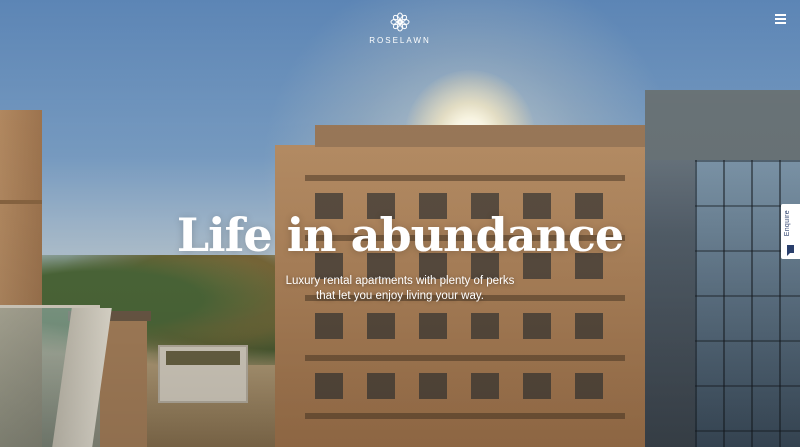 The image size is (800, 447). I want to click on flower-icon, so click(400, 22).